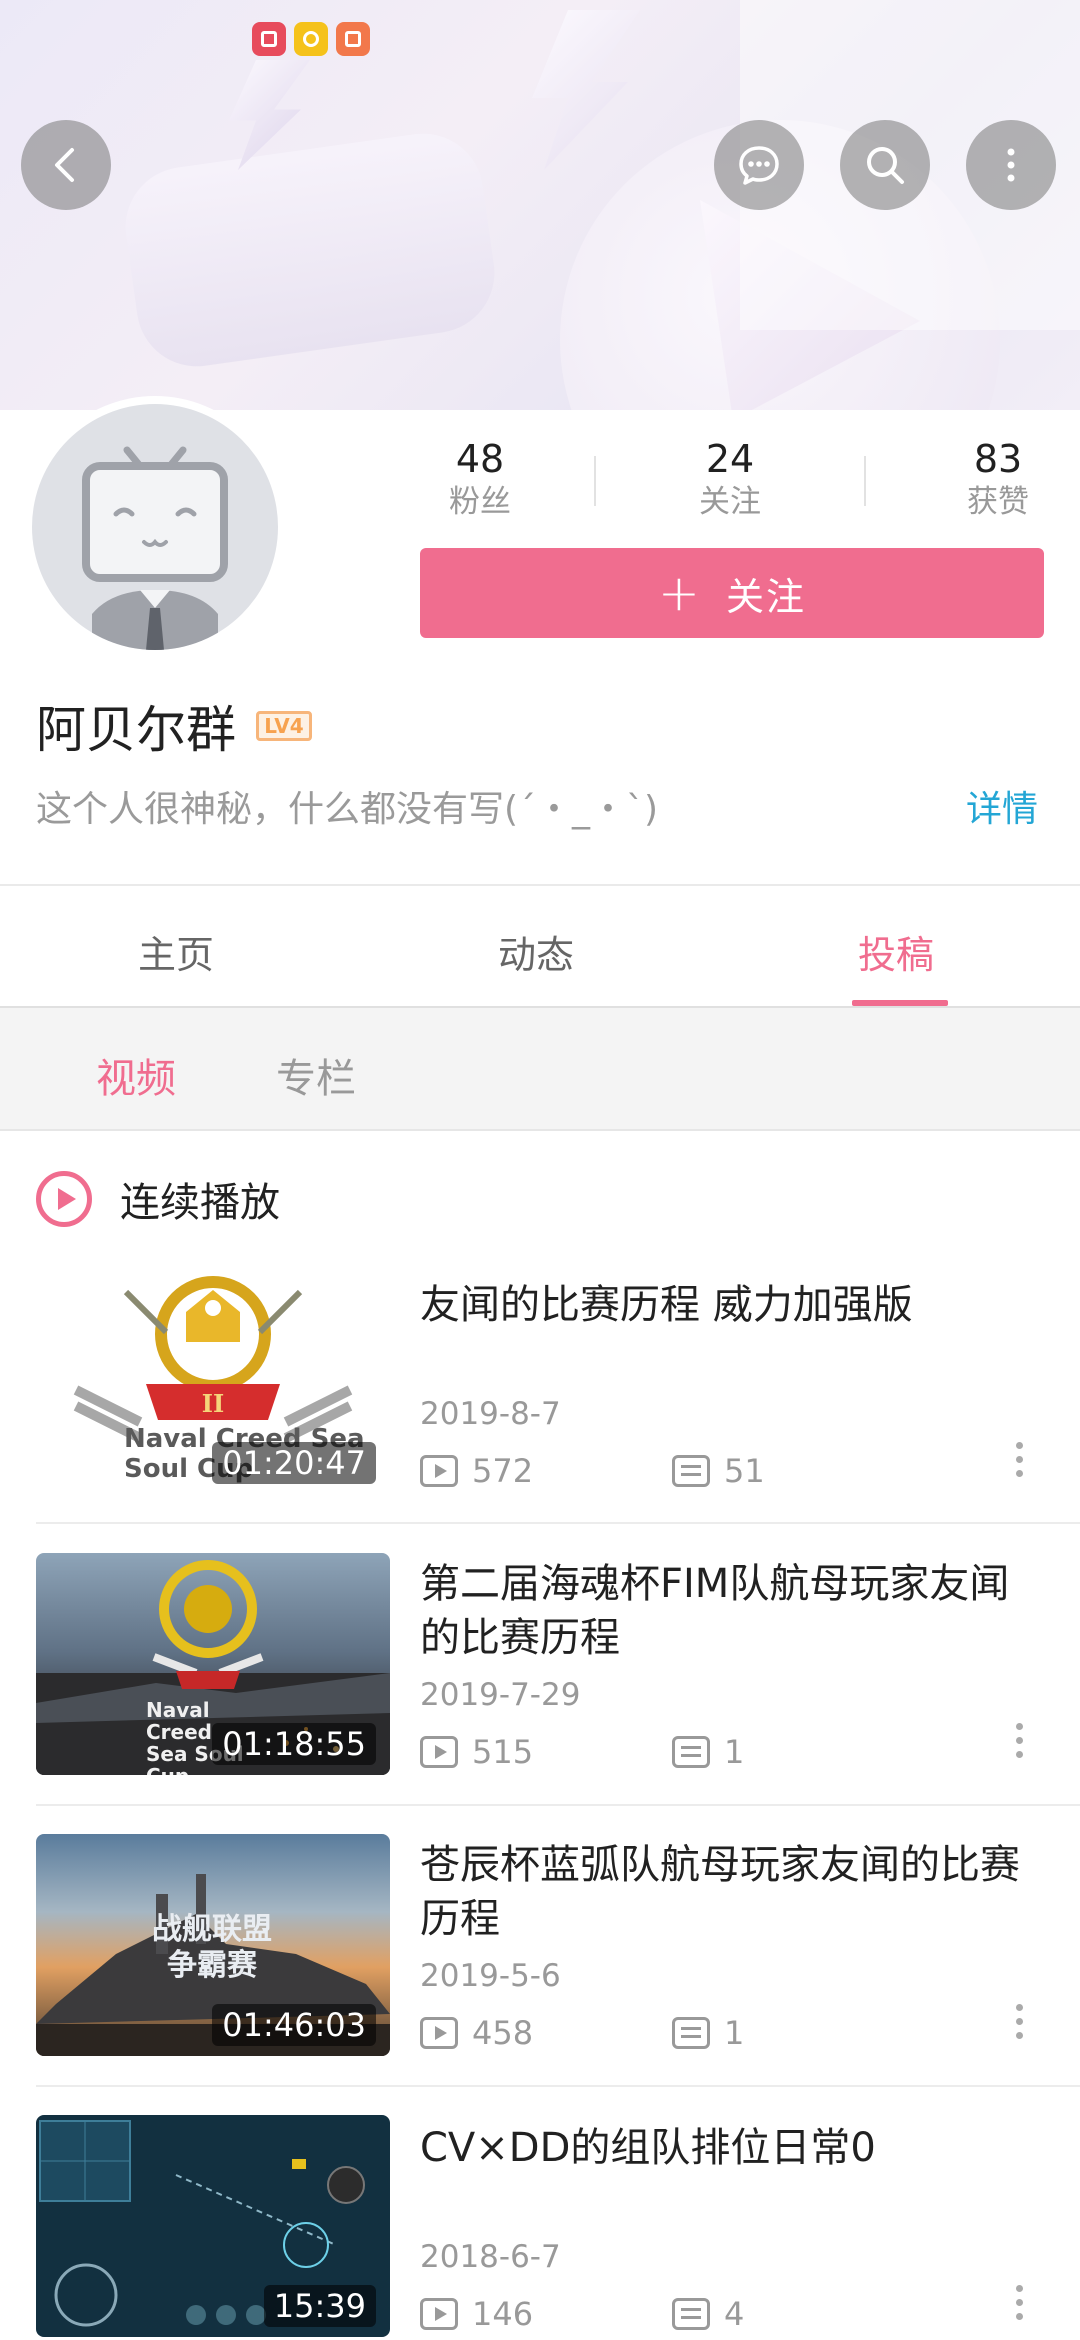 This screenshot has width=1080, height=2340. Describe the element at coordinates (176, 951) in the screenshot. I see `tab-home: 主页` at that location.